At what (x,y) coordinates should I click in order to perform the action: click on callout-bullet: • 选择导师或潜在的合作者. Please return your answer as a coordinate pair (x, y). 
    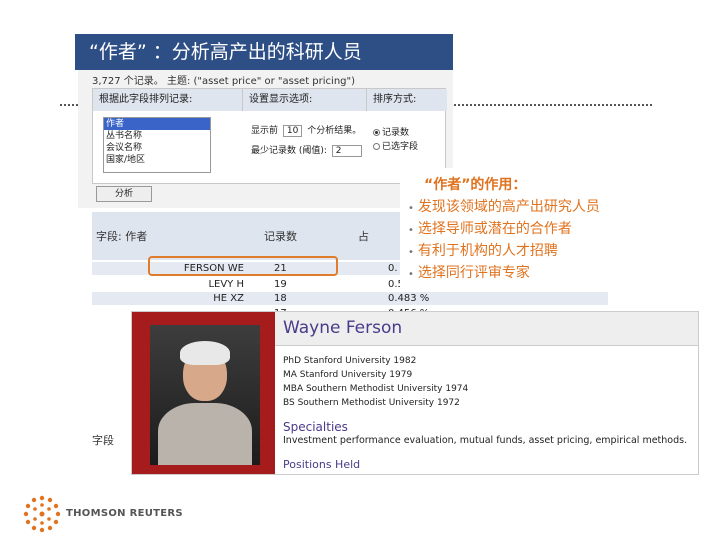
    Looking at the image, I should click on (555, 230).